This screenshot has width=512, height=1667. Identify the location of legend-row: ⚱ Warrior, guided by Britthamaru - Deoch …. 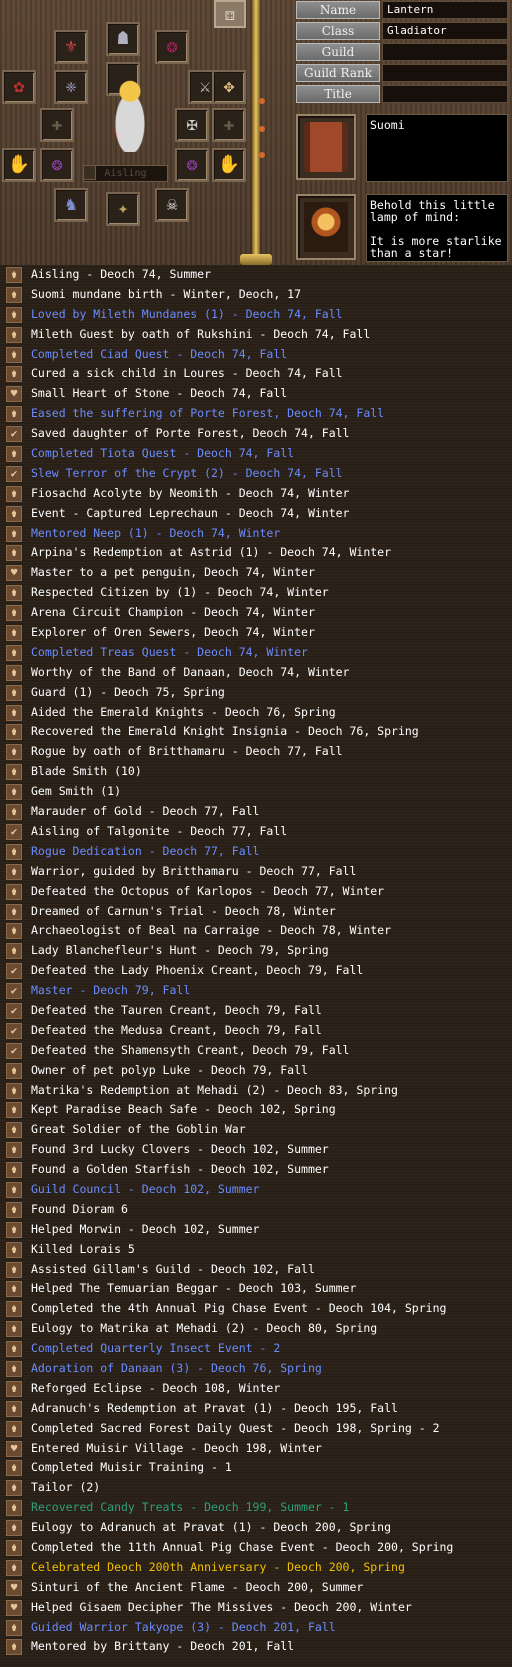
(256, 872).